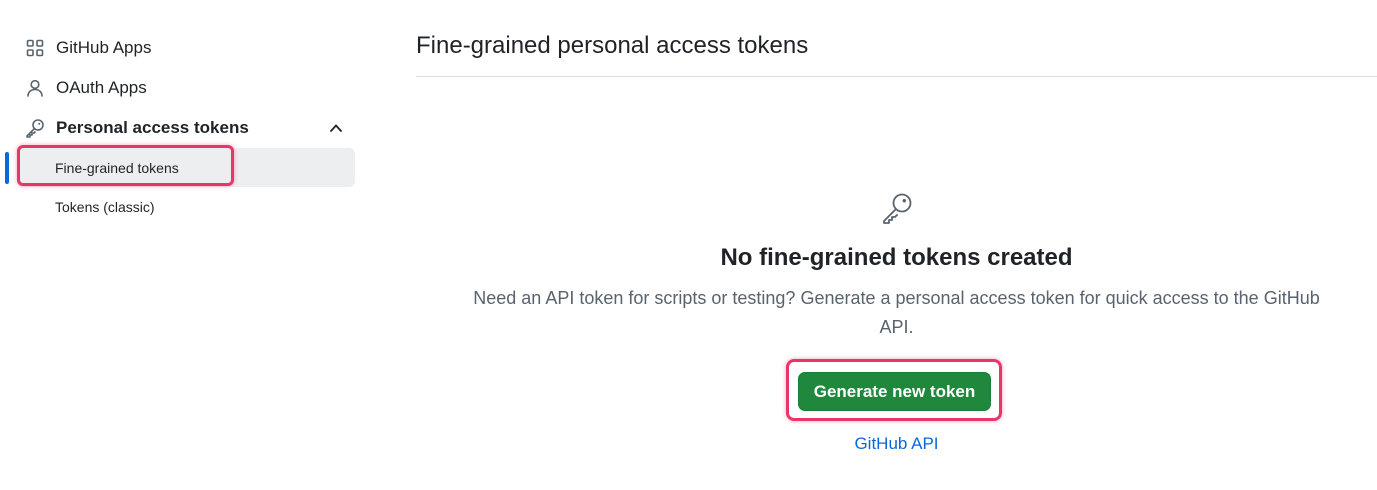 This screenshot has height=490, width=1377. What do you see at coordinates (186, 206) in the screenshot?
I see `sidebar-subitem-tokens-classic: Tokens (classic)` at bounding box center [186, 206].